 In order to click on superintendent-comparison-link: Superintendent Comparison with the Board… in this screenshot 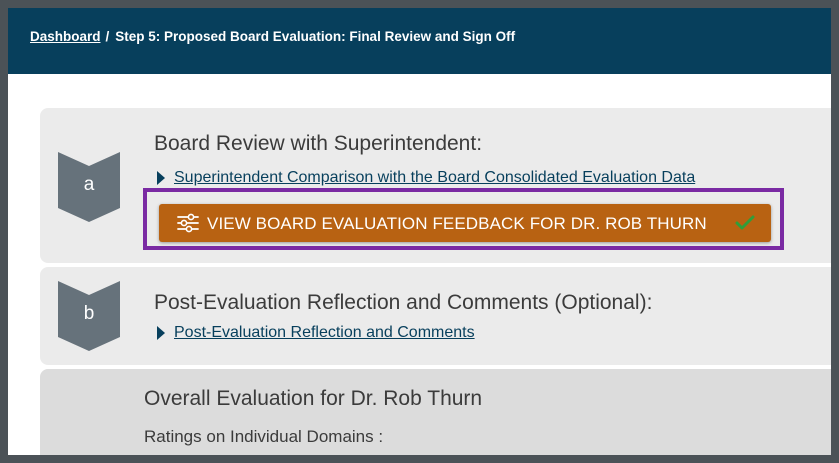, I will do `click(434, 178)`.